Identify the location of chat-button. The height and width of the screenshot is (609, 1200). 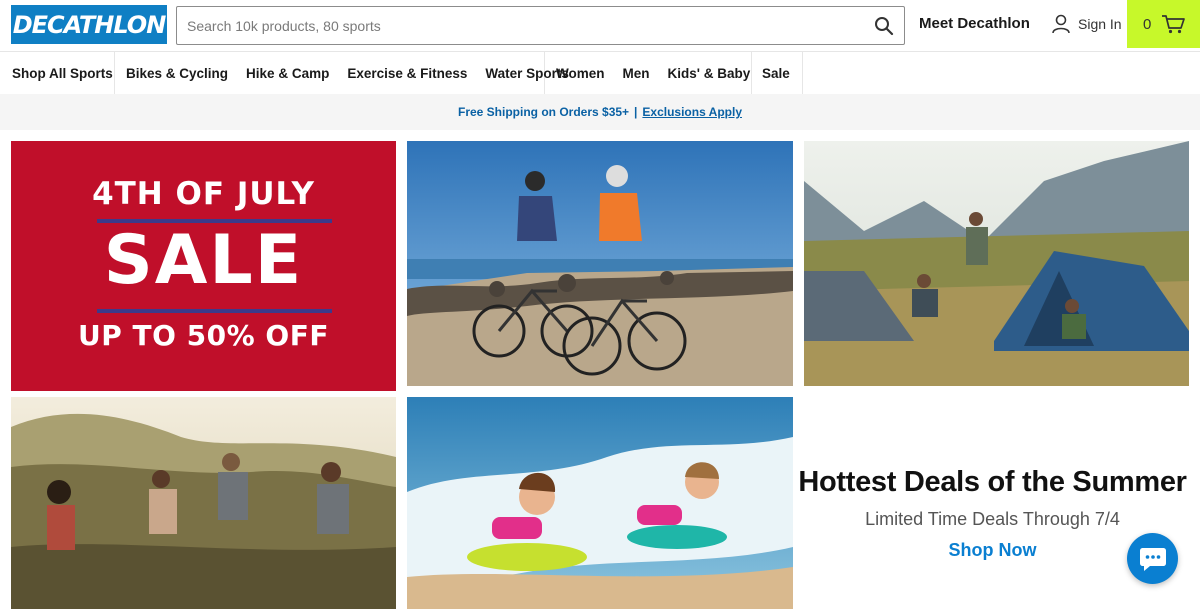
(1152, 558).